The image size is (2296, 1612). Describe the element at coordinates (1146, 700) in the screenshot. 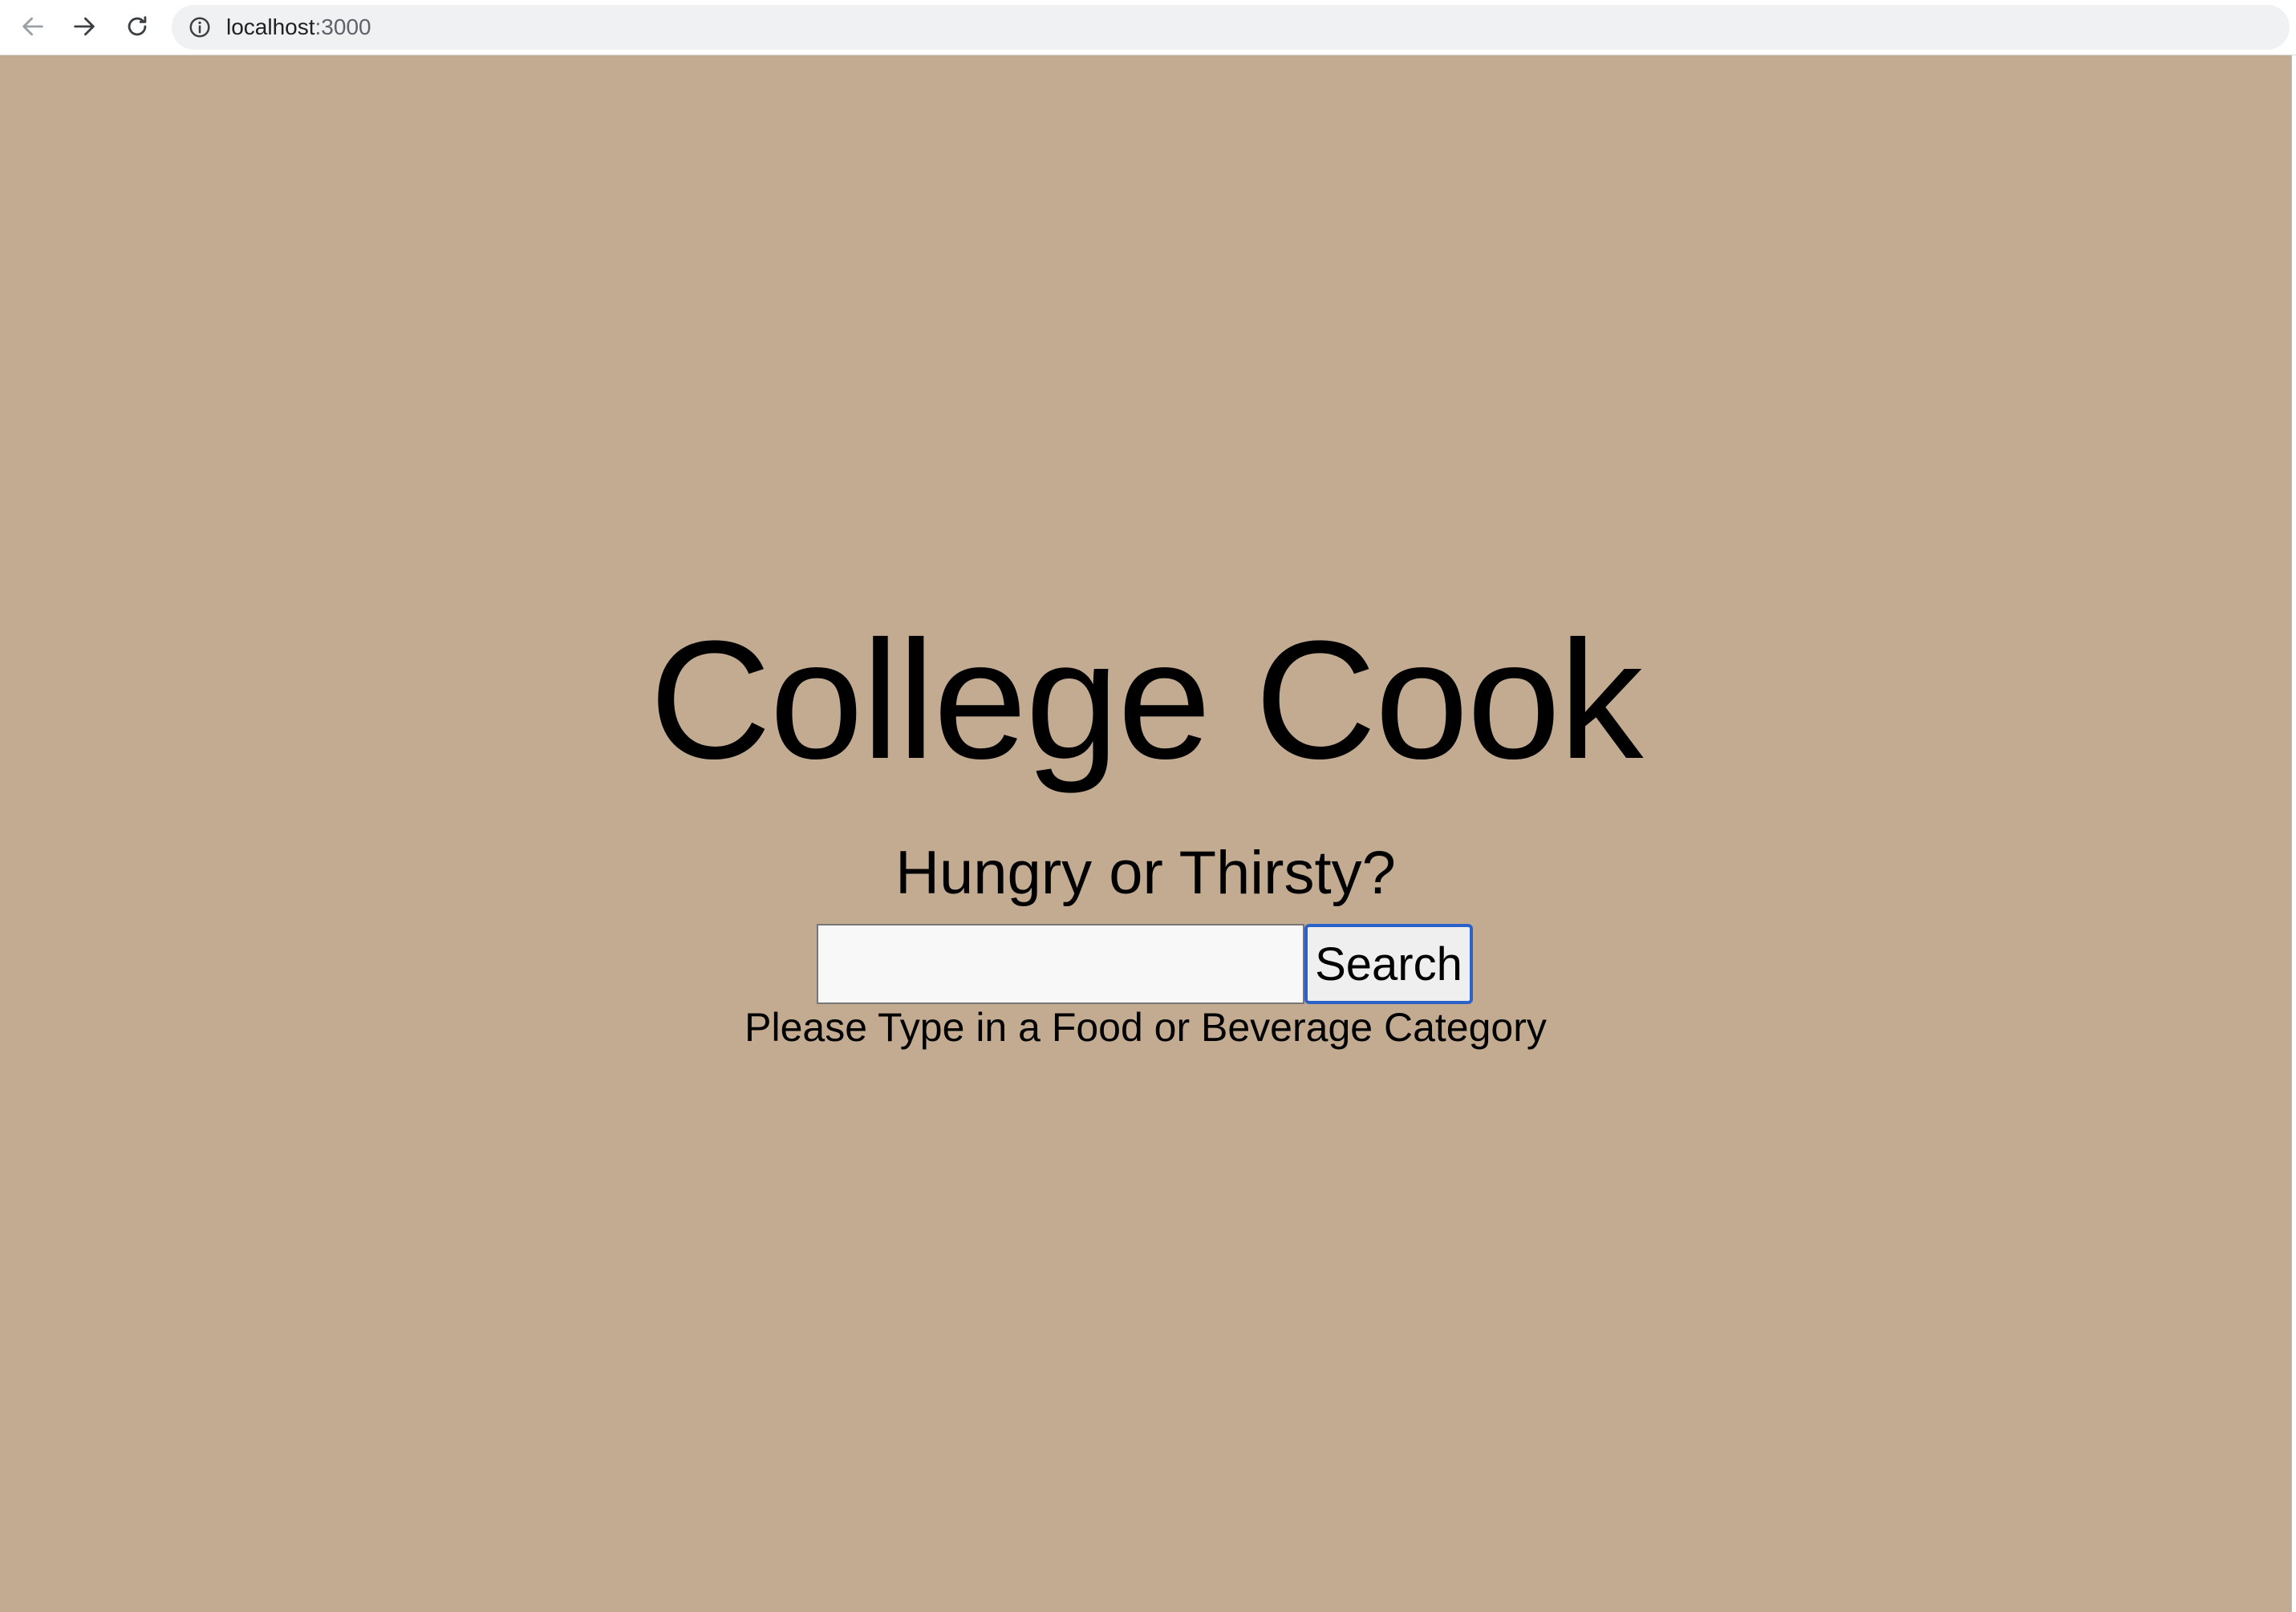

I see `page-title: College Cook` at that location.